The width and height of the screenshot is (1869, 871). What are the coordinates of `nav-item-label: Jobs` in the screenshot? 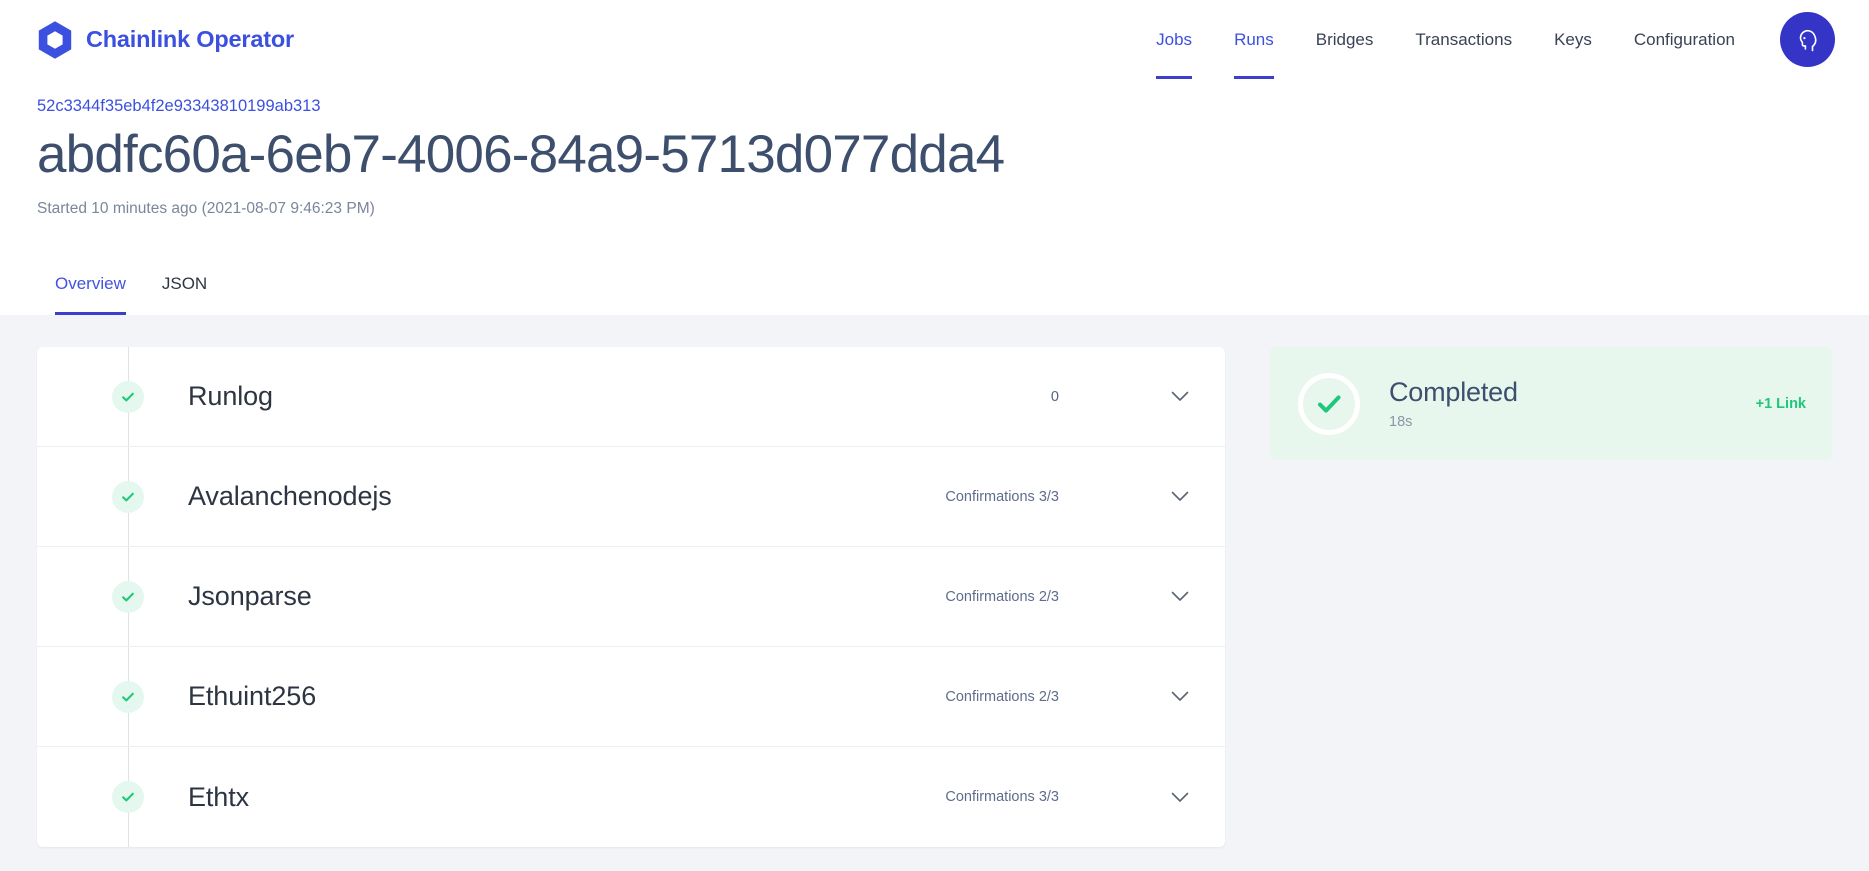 It's located at (1174, 39).